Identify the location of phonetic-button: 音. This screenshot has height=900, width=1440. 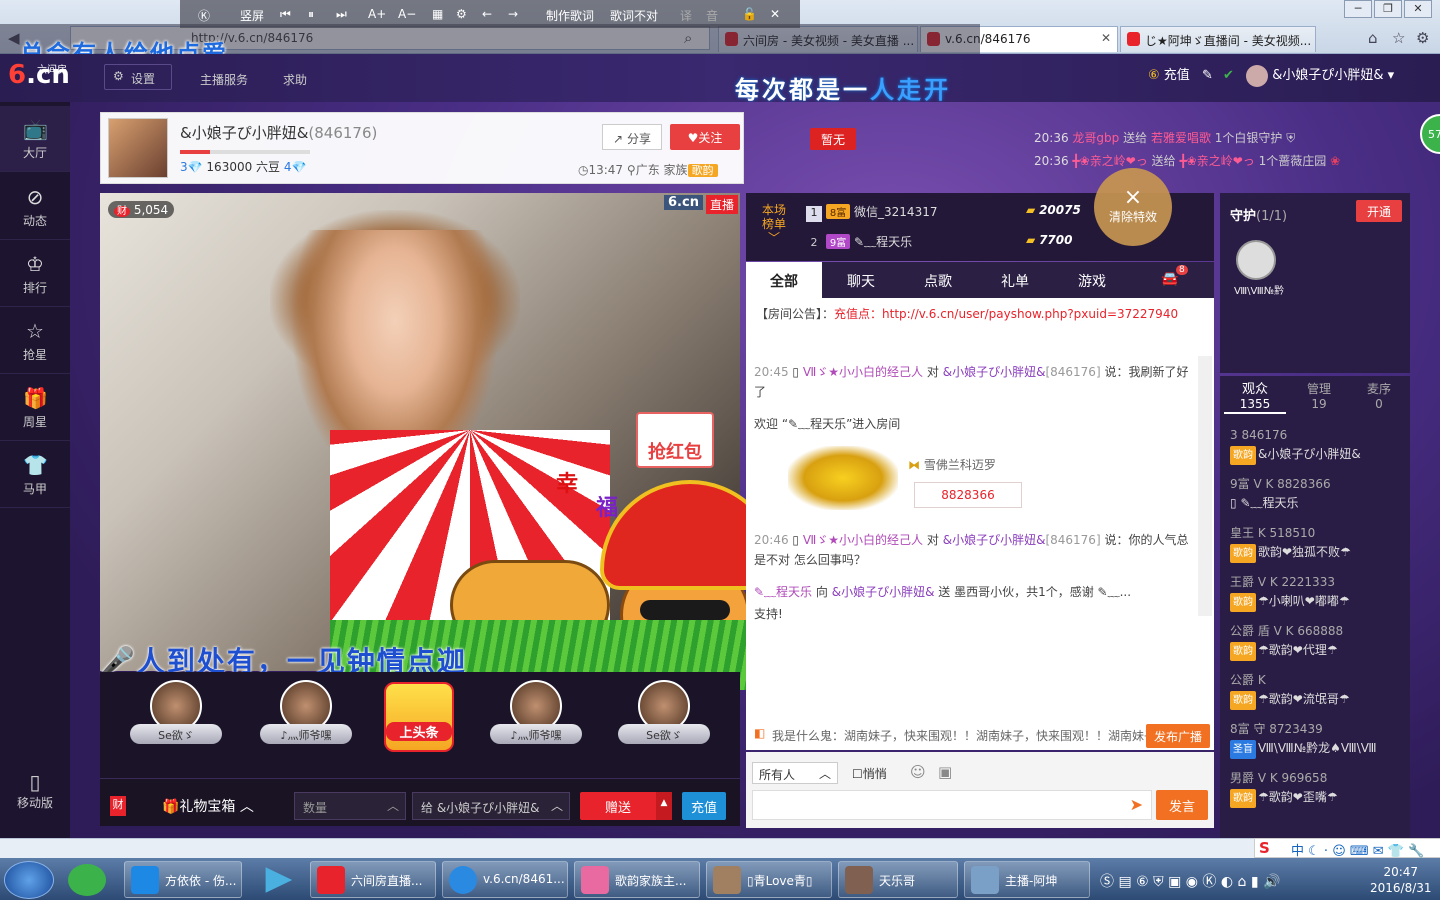
(712, 15).